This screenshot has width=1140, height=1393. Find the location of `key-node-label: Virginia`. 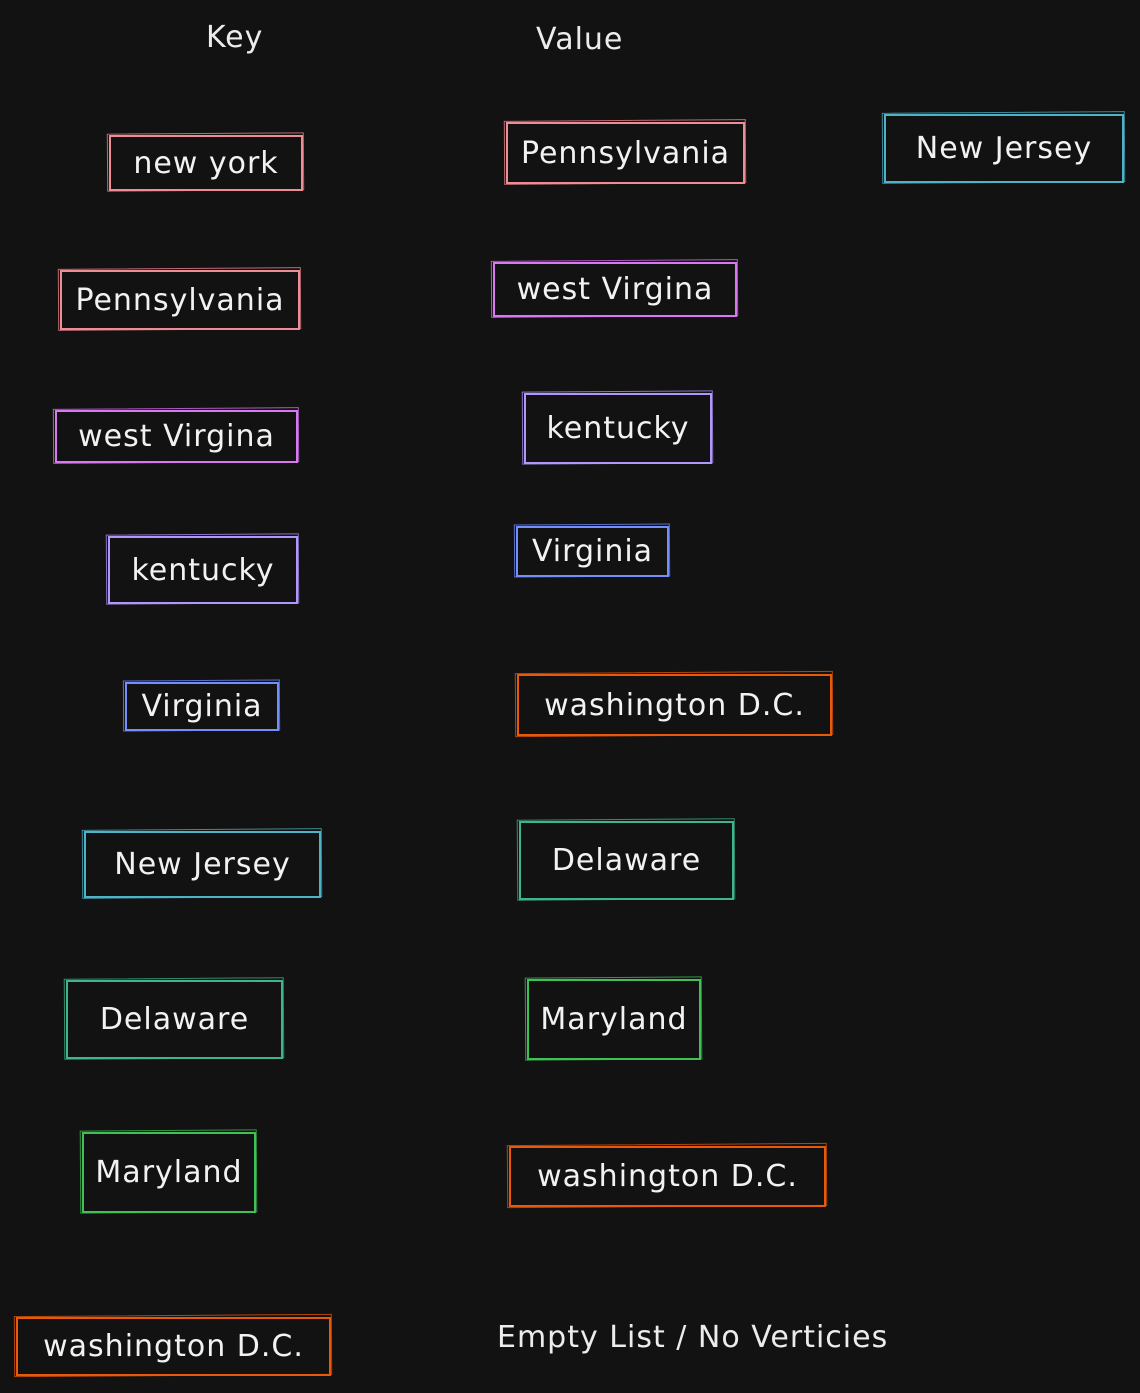

key-node-label: Virginia is located at coordinates (202, 706).